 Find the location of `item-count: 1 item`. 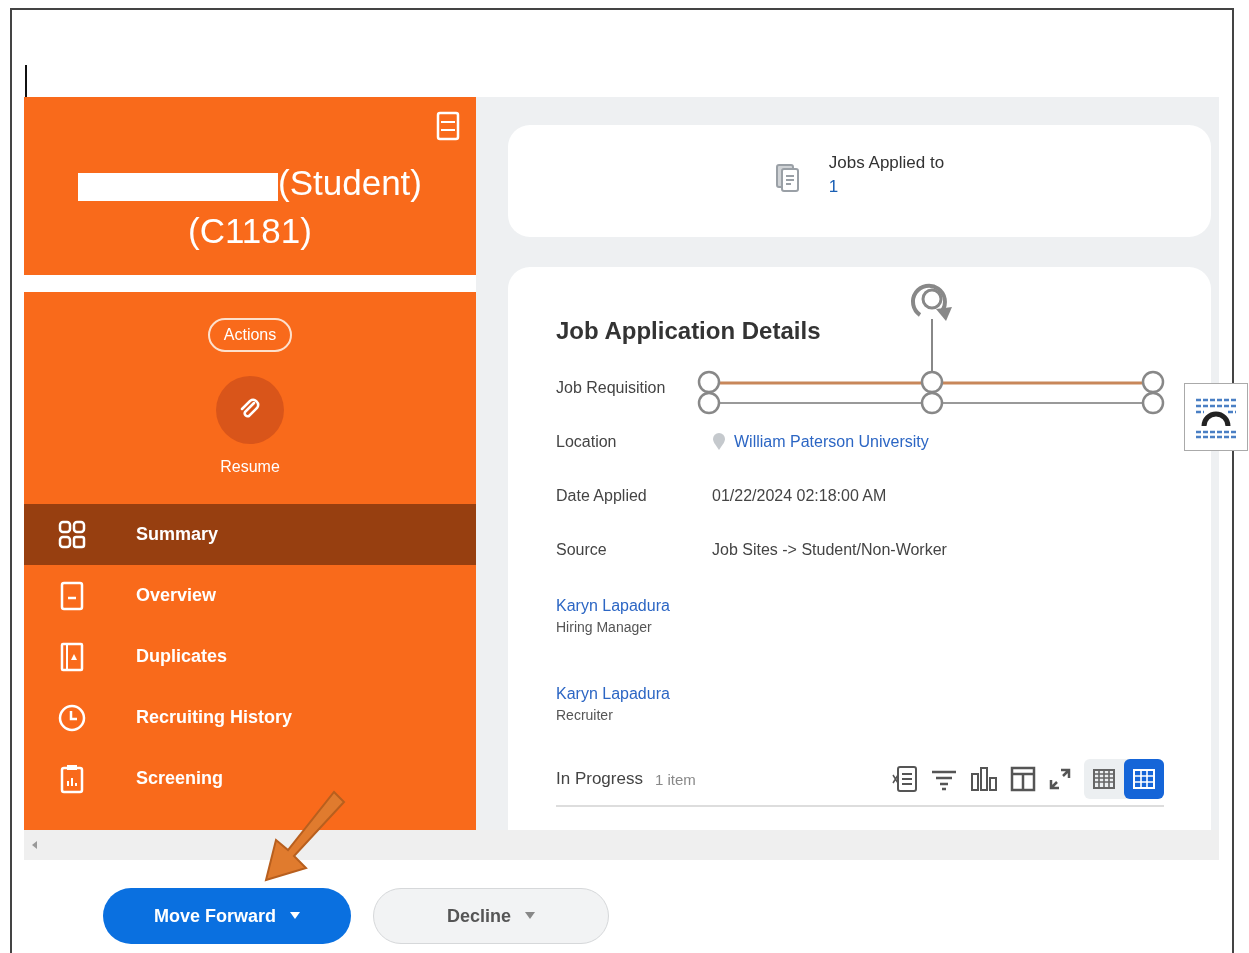

item-count: 1 item is located at coordinates (675, 779).